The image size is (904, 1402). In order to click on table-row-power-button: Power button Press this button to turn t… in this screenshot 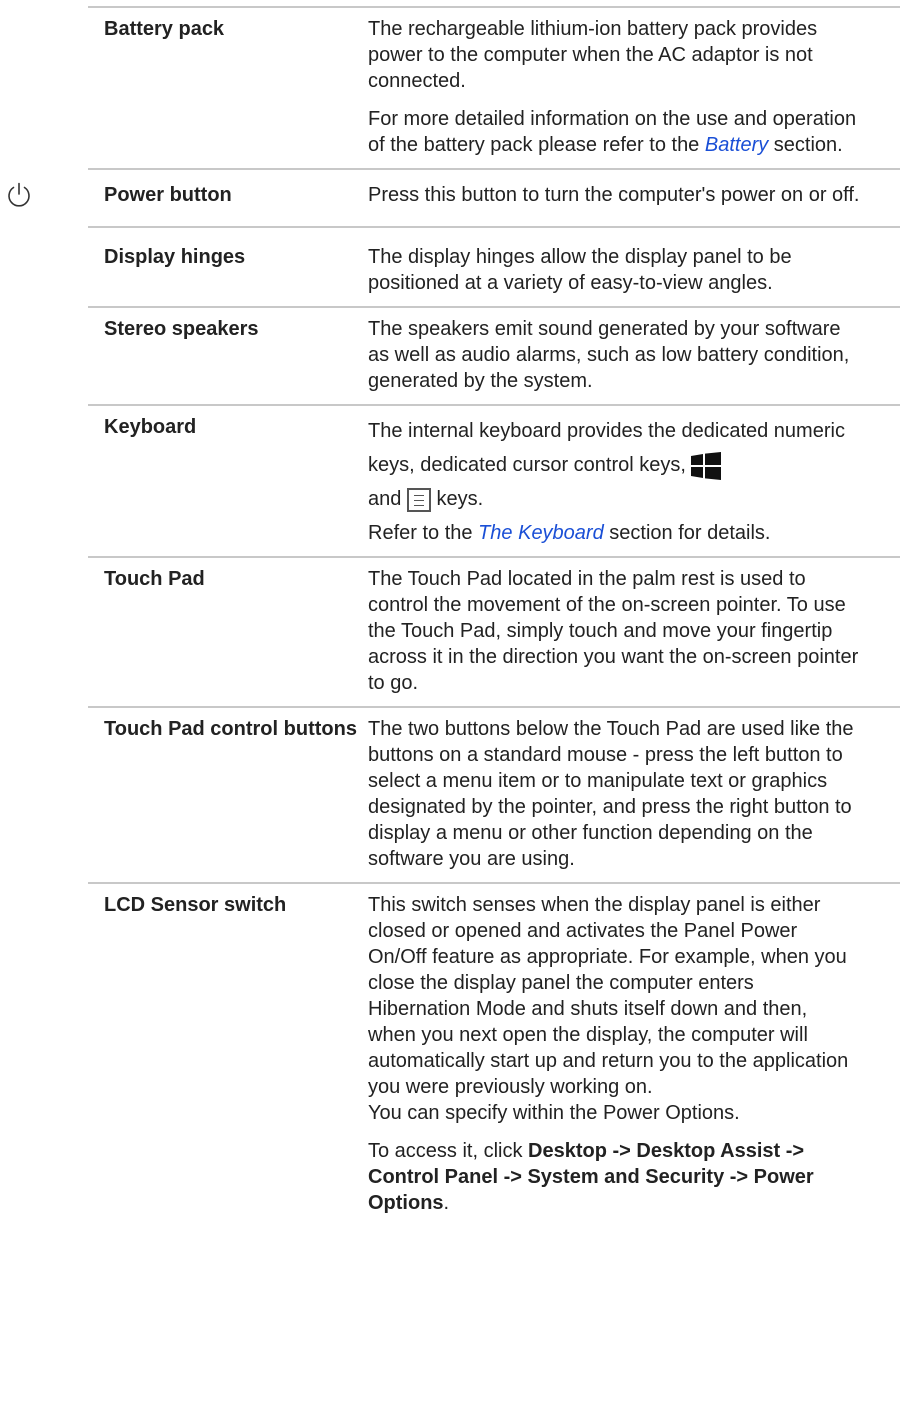, I will do `click(454, 197)`.